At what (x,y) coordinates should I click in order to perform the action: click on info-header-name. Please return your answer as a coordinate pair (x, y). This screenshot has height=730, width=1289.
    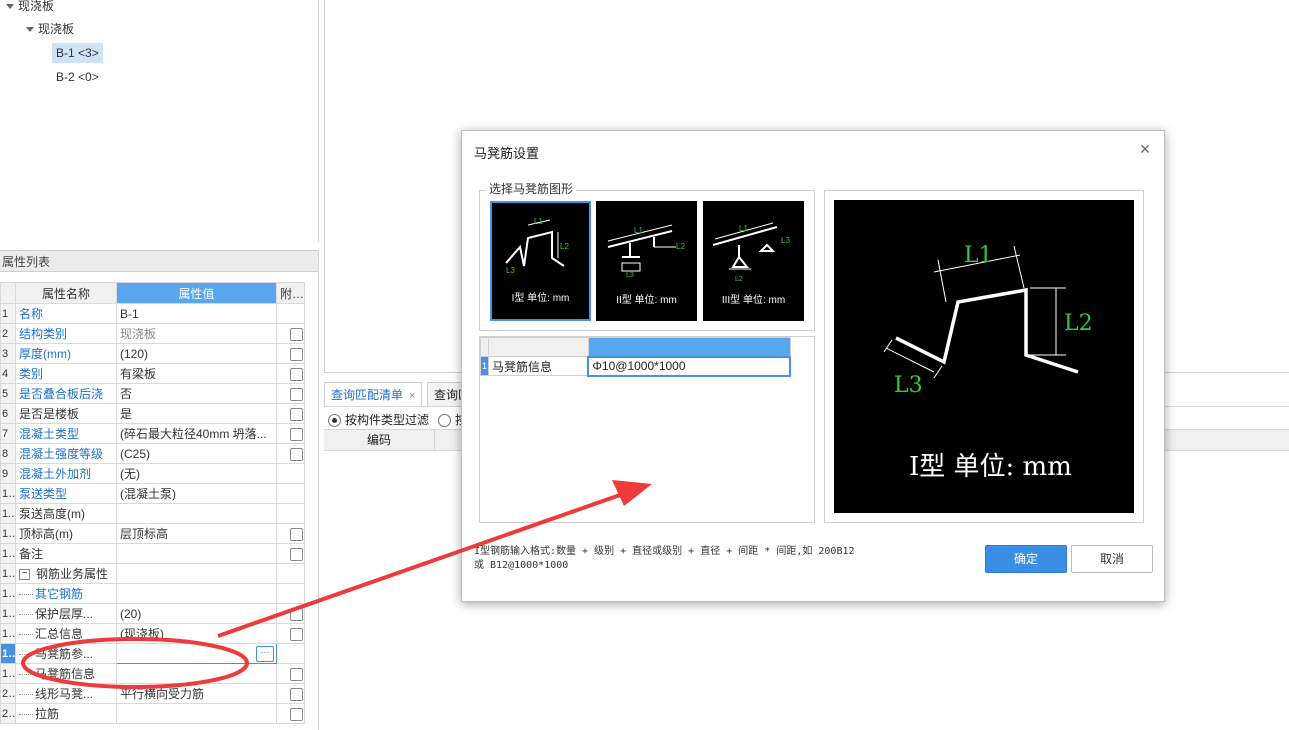
    Looking at the image, I should click on (538, 347).